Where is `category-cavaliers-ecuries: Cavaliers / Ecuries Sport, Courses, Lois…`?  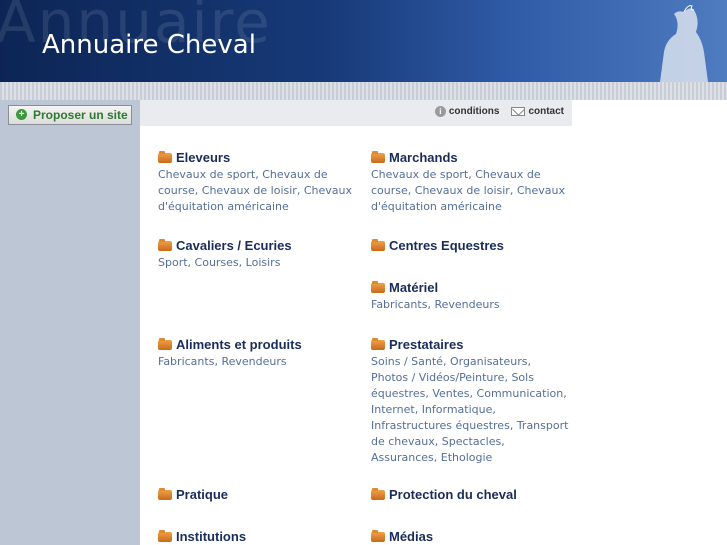
category-cavaliers-ecuries: Cavaliers / Ecuries Sport, Courses, Lois… is located at coordinates (257, 254).